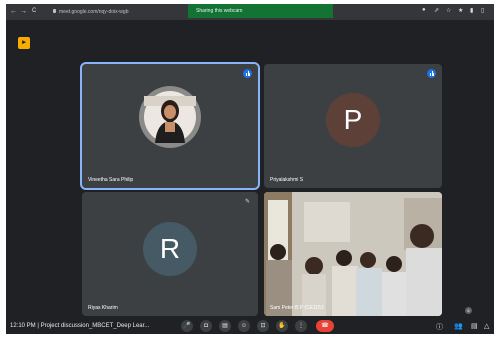 This screenshot has height=338, width=500. I want to click on participant-photo, so click(170, 117).